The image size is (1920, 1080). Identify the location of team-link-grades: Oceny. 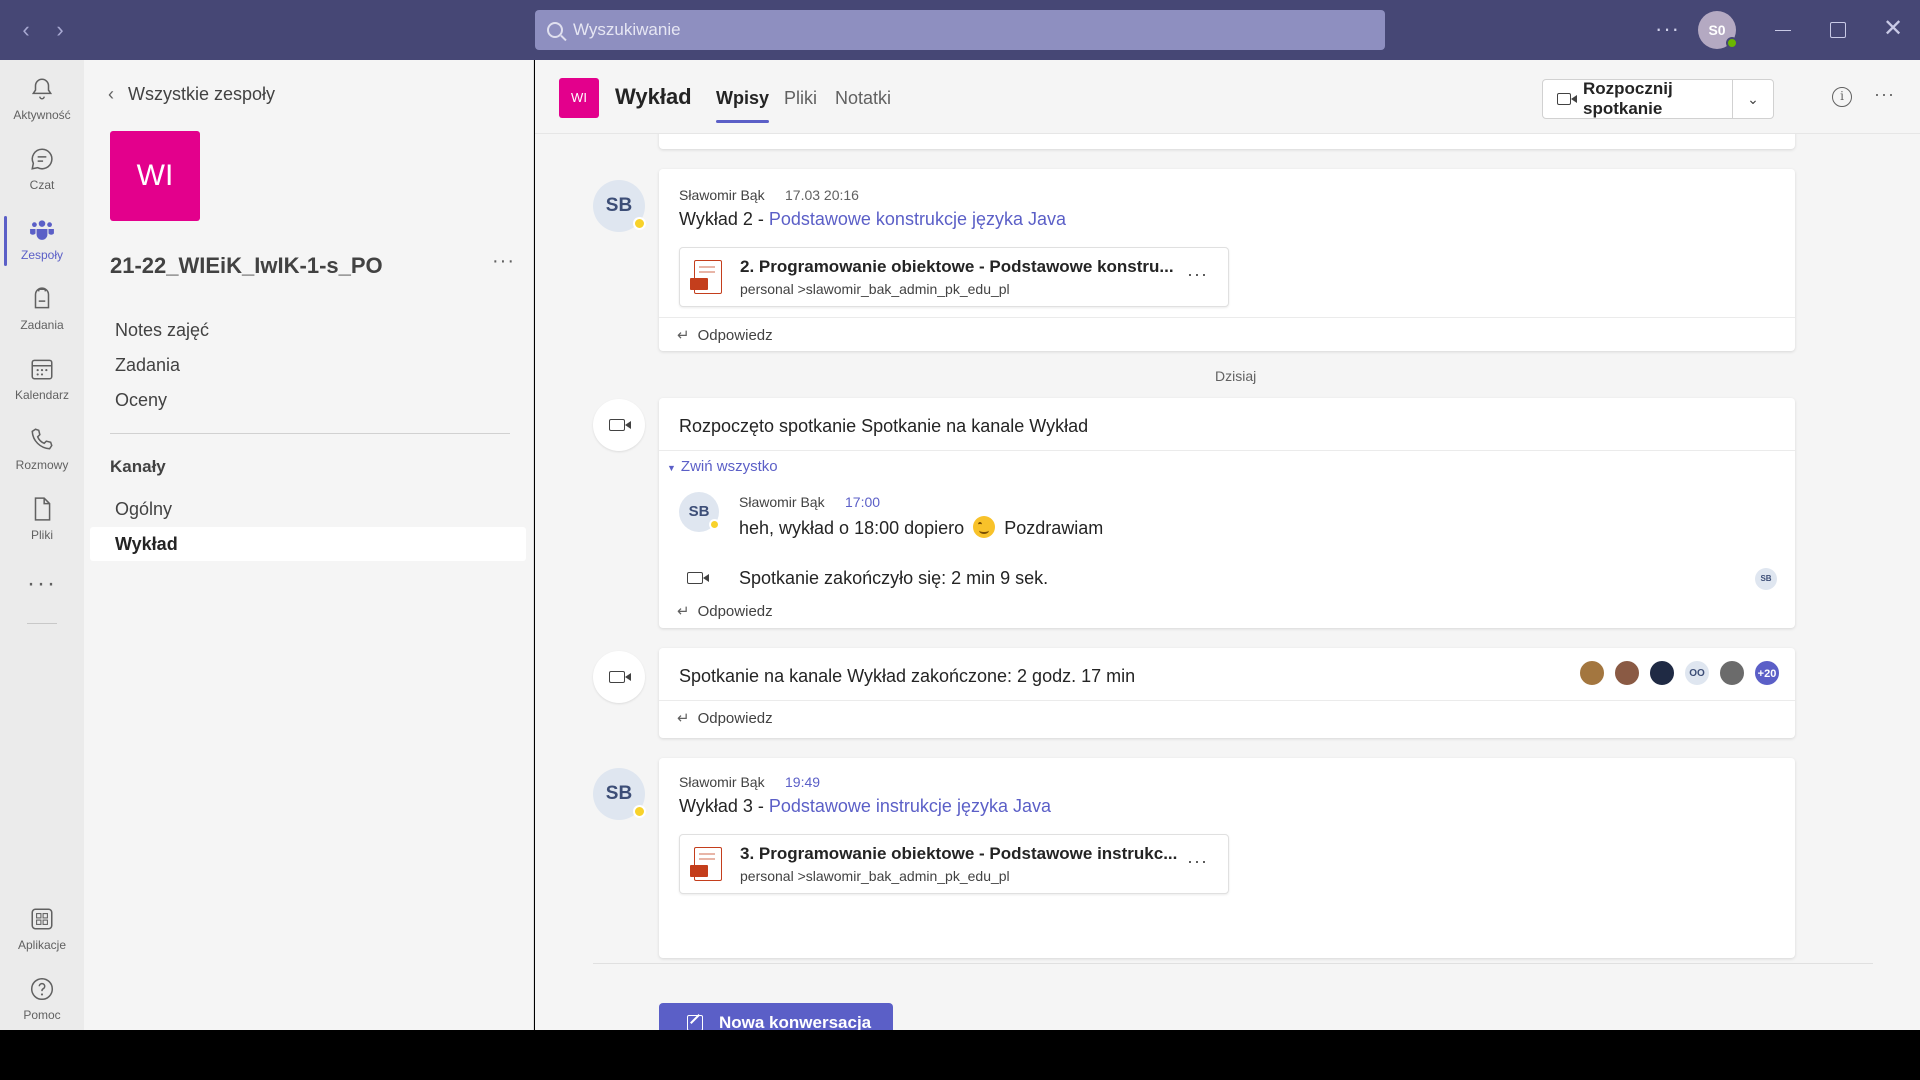
(141, 400).